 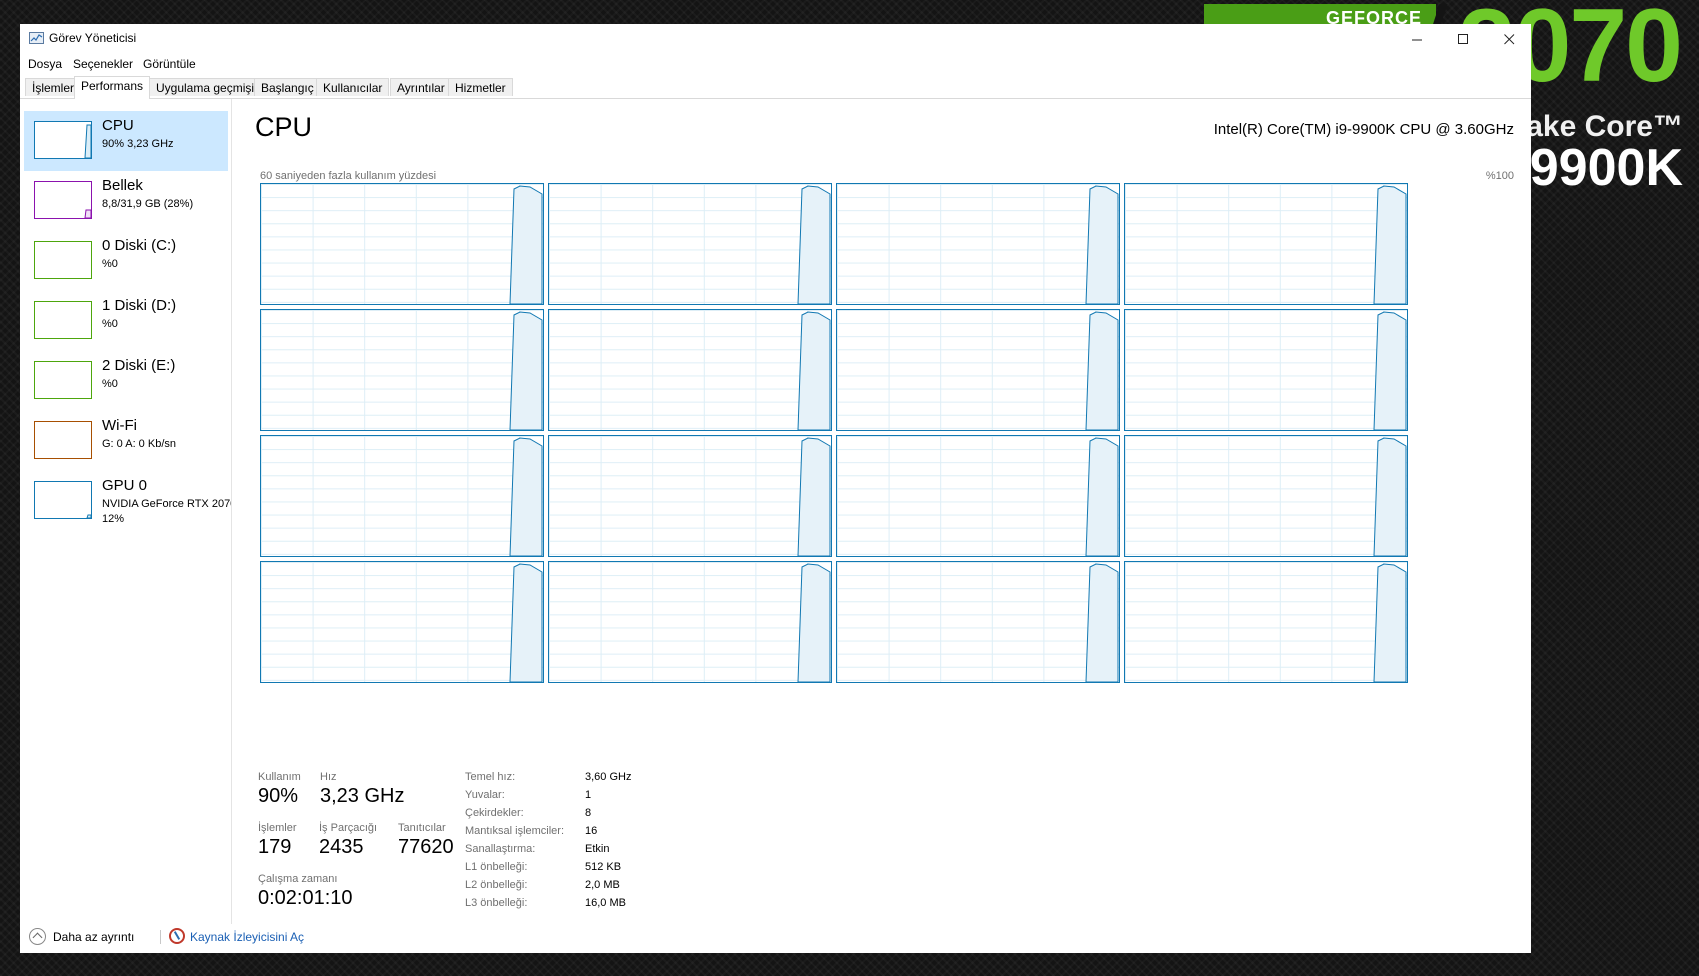 I want to click on sidebar-item-value: %0, so click(x=110, y=384).